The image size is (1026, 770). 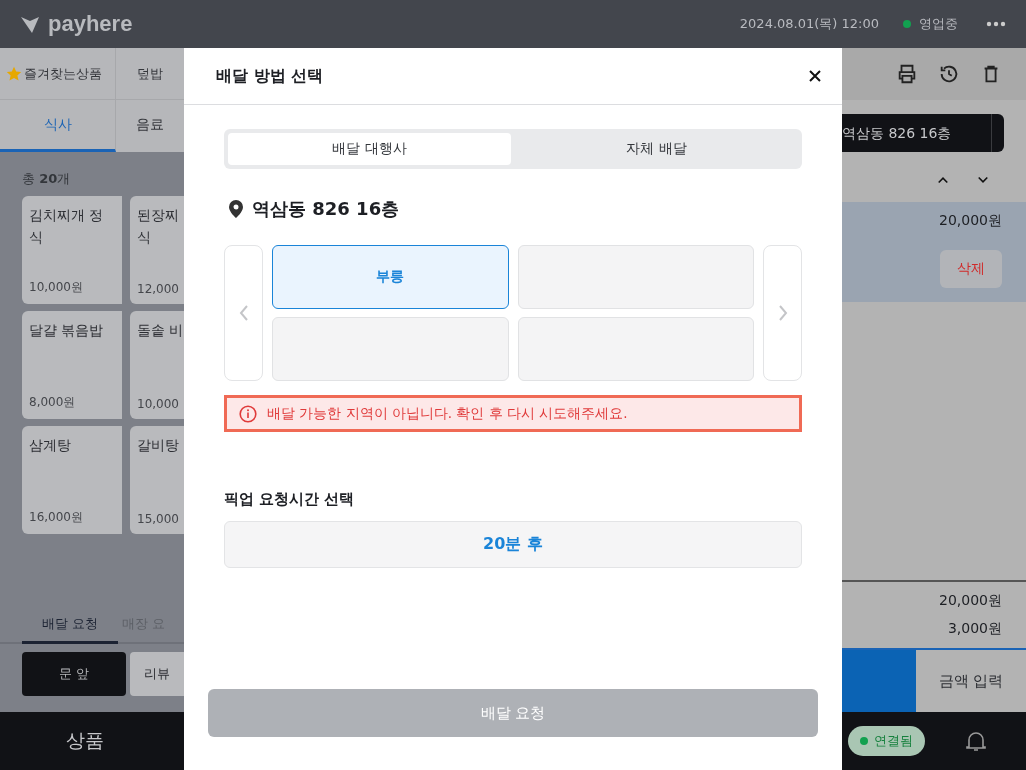 I want to click on item-price: 20,000원, so click(x=970, y=221).